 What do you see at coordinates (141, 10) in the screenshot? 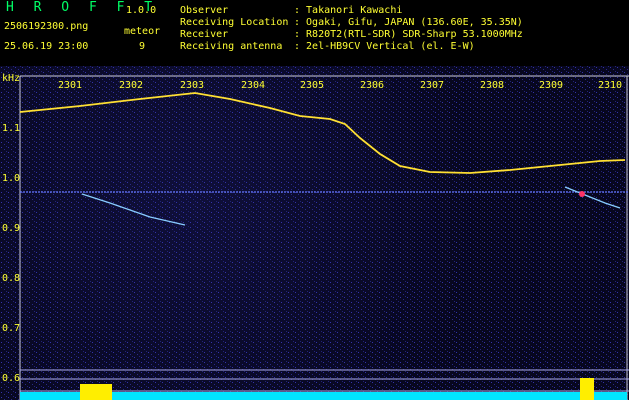
I see `app-version: 1.0.0` at bounding box center [141, 10].